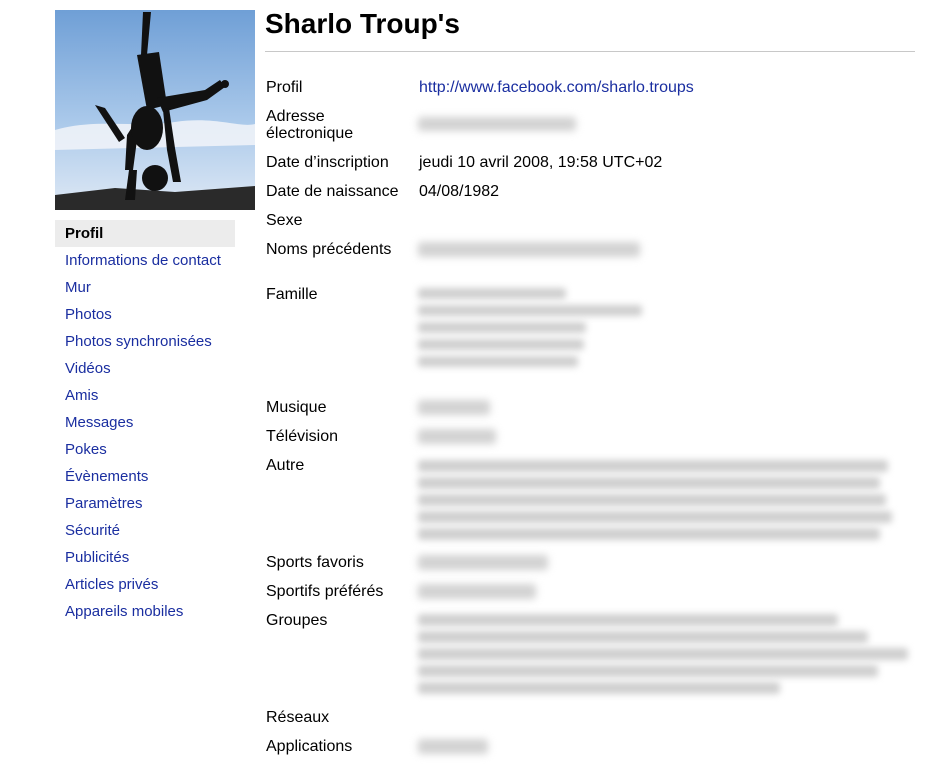 The width and height of the screenshot is (939, 777). I want to click on profile-url-link: http://www.facebook.com/sharlo.troups, so click(556, 87).